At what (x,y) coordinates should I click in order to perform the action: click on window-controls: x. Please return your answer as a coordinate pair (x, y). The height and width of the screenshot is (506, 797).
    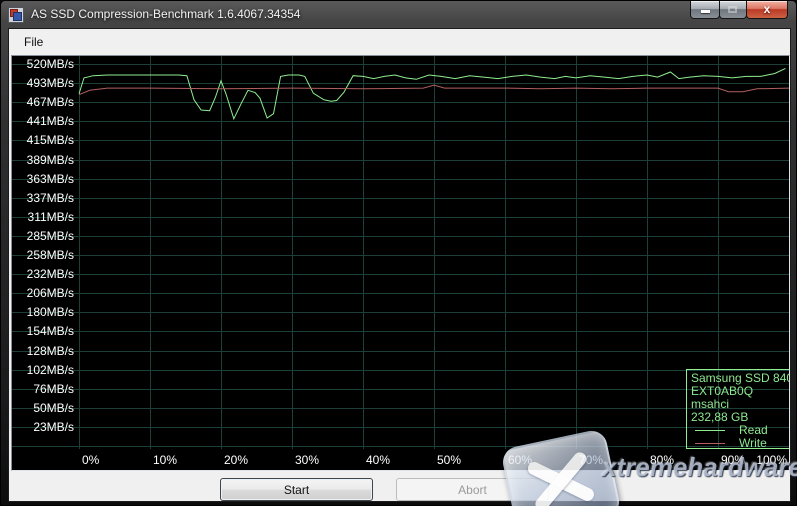
    Looking at the image, I should click on (739, 10).